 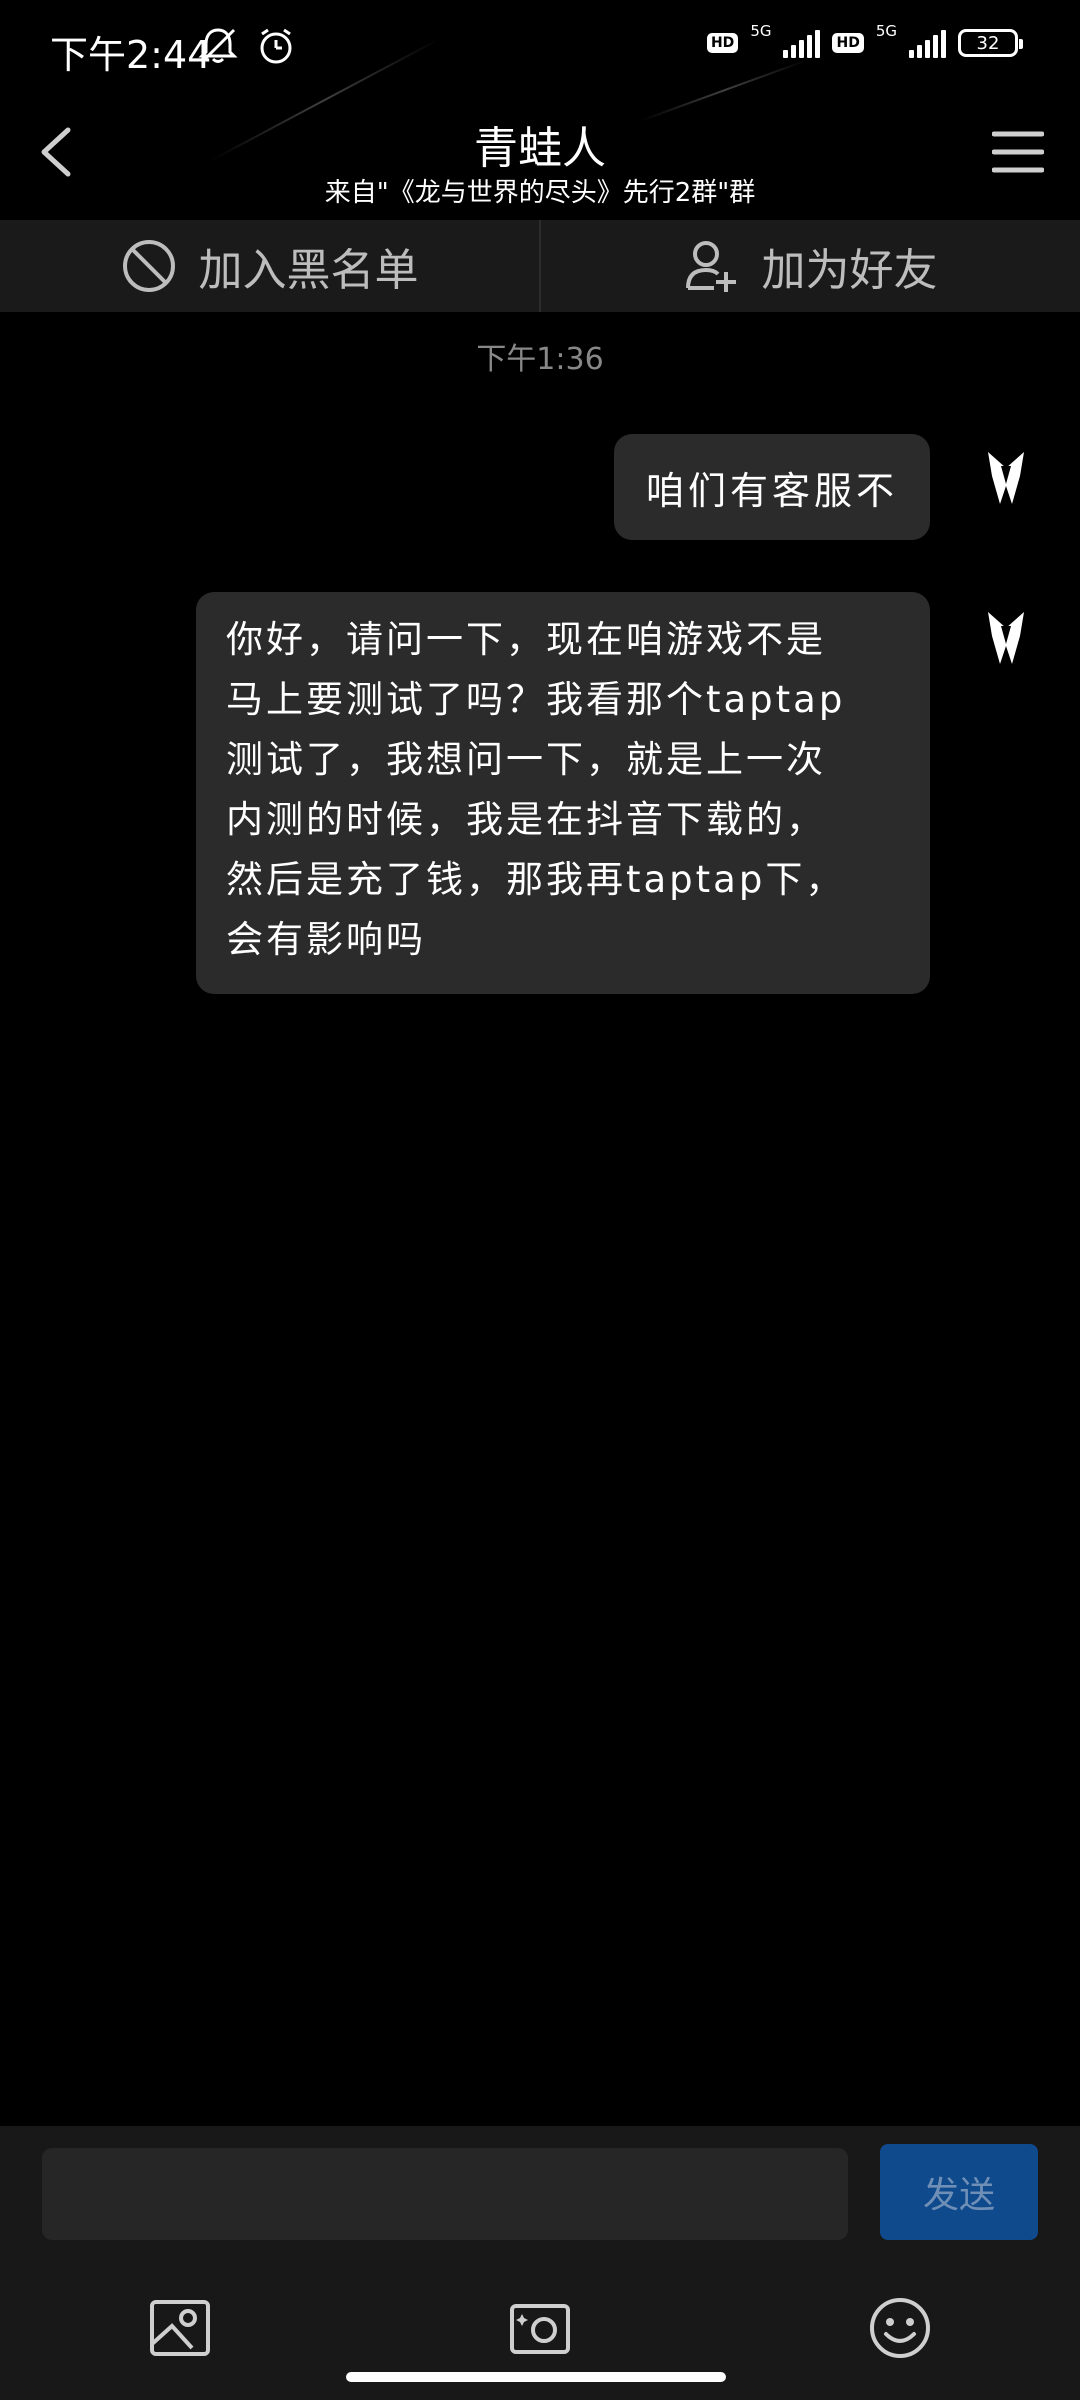 What do you see at coordinates (326, 939) in the screenshot?
I see `message-text-line: 会有影响吗` at bounding box center [326, 939].